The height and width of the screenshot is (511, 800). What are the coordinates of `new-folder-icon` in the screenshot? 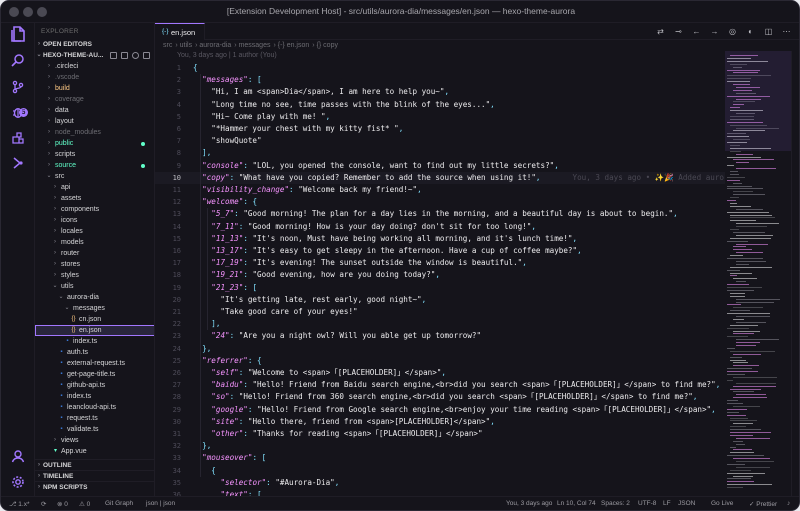 It's located at (124, 55).